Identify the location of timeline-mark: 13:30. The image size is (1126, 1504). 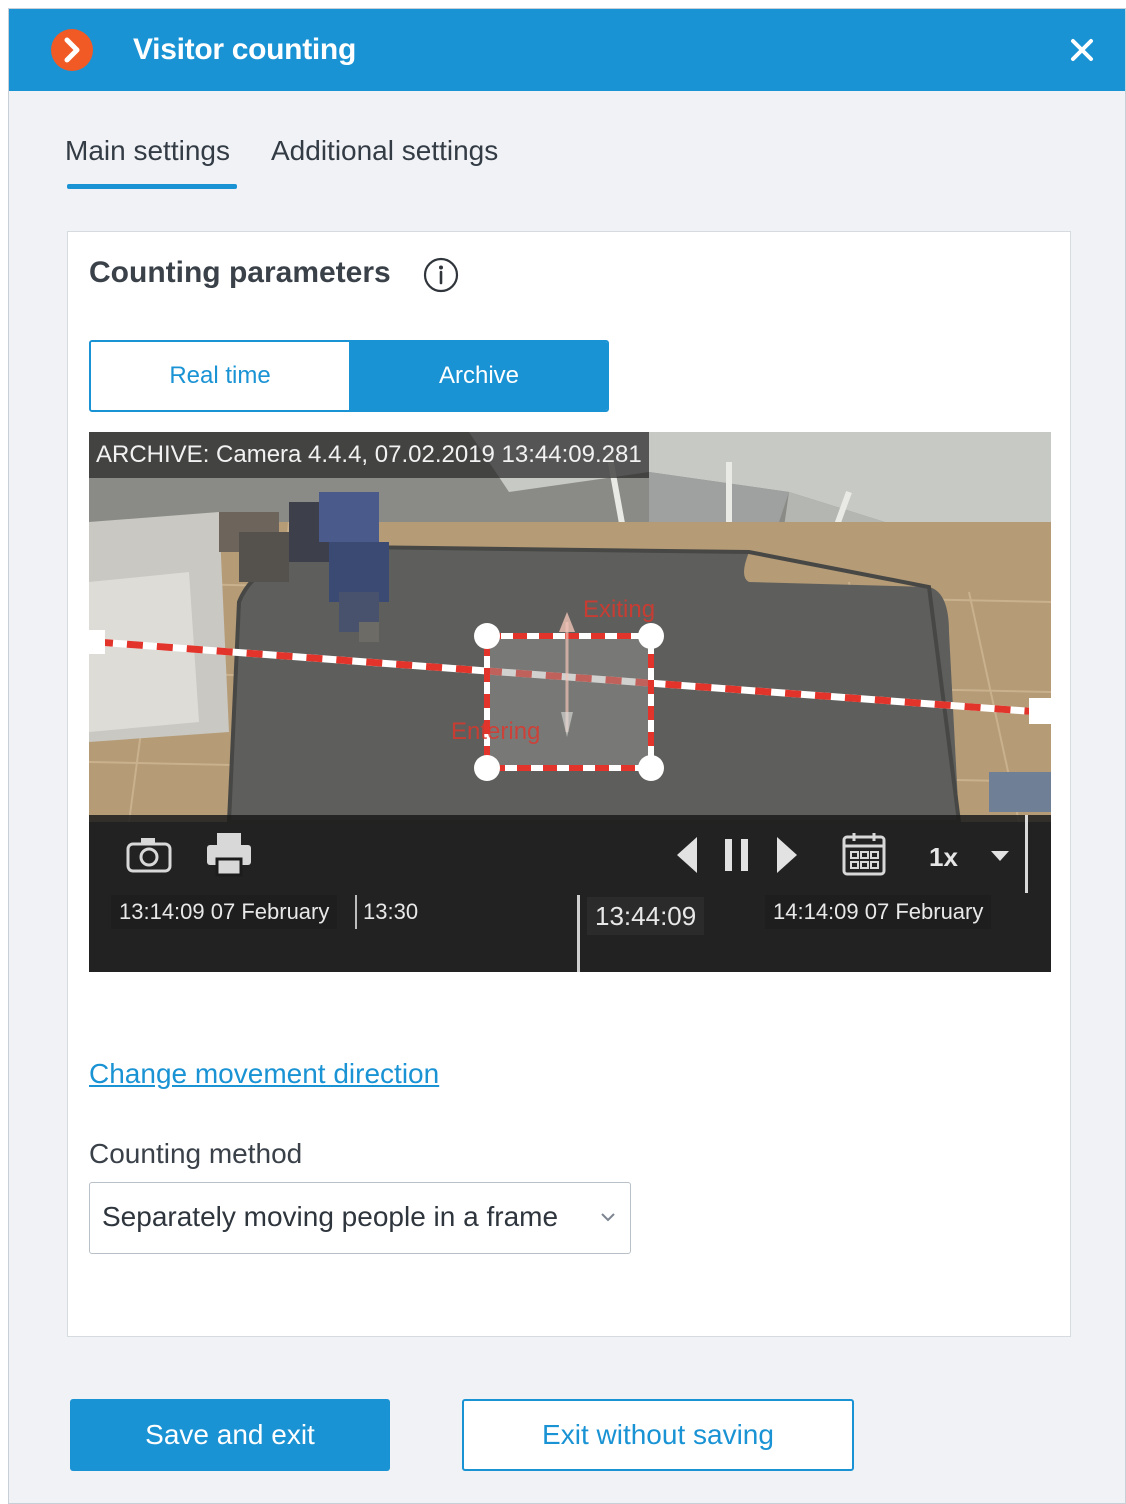
(390, 912).